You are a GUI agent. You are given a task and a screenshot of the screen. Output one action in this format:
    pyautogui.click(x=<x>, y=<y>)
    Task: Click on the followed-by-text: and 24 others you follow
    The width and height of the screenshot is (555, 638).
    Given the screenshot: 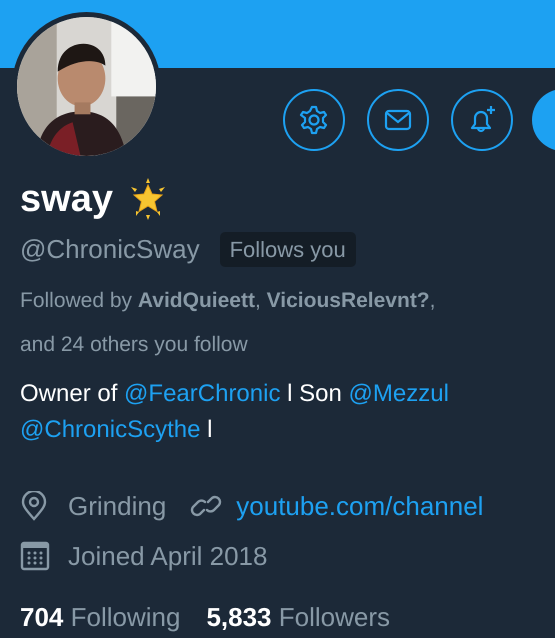 What is the action you would take?
    pyautogui.click(x=134, y=345)
    